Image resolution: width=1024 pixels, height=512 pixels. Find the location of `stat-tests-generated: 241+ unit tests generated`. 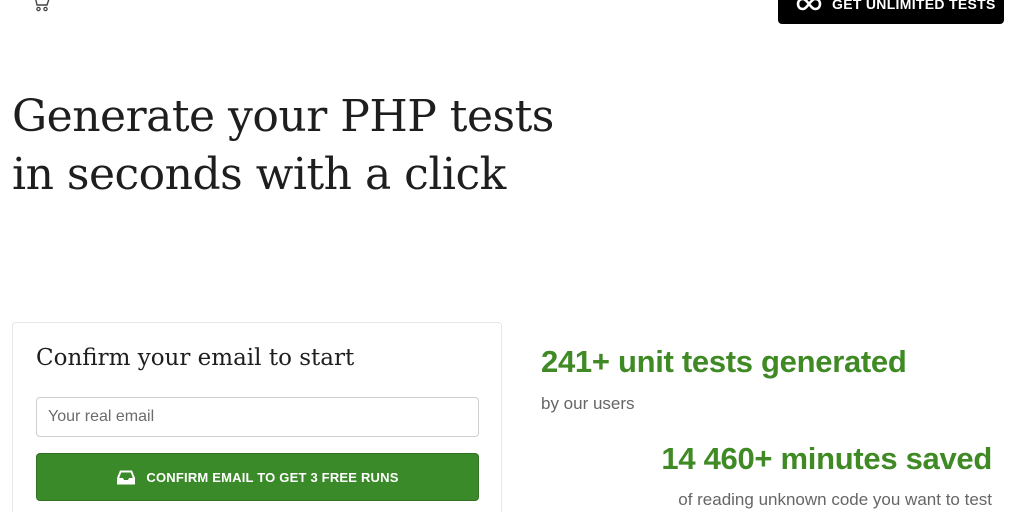

stat-tests-generated: 241+ unit tests generated is located at coordinates (724, 361).